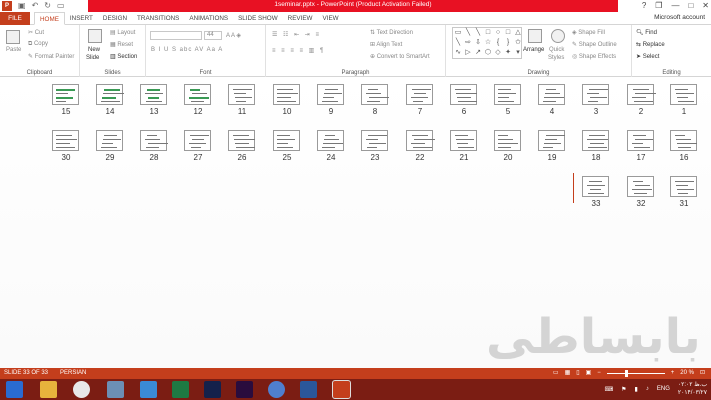 The image size is (711, 400). I want to click on network-icon, so click(115, 389).